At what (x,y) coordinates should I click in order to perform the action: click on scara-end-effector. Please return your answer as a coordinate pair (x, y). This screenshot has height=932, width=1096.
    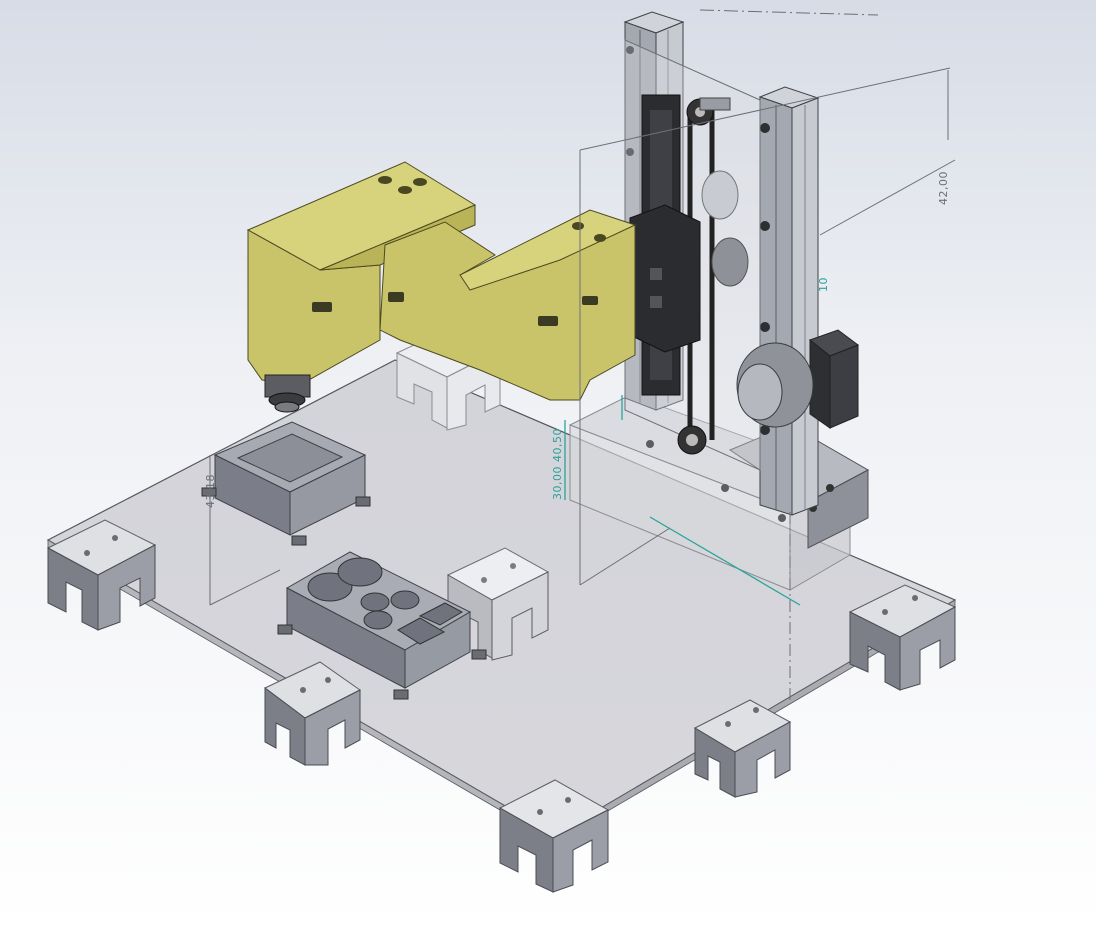
    Looking at the image, I should click on (287, 393).